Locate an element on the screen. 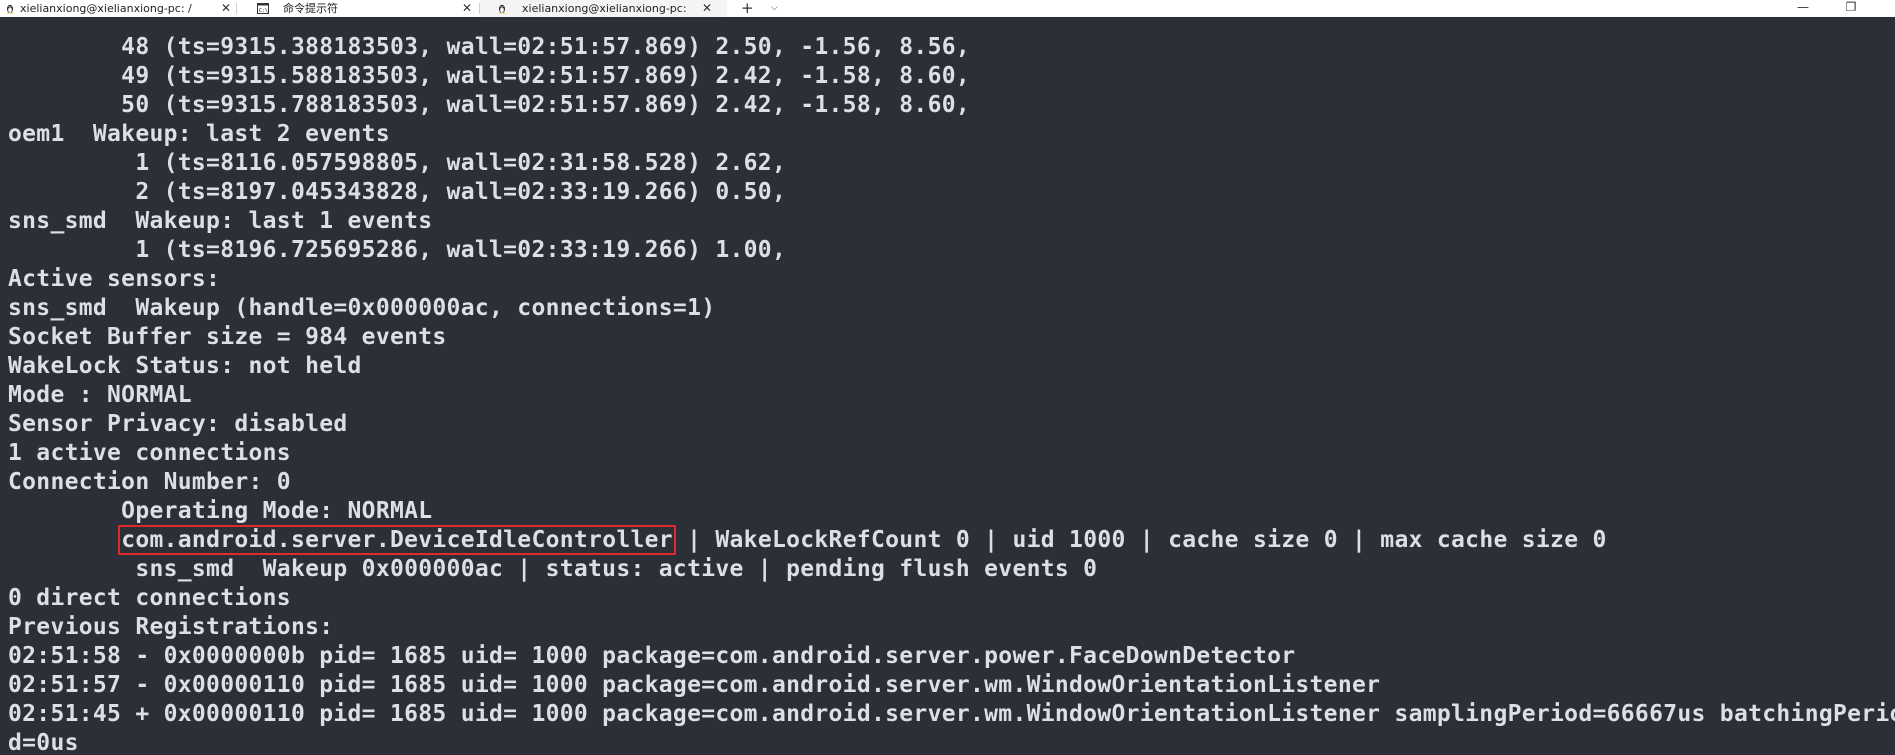  tab-label: 命令提示符 is located at coordinates (310, 8).